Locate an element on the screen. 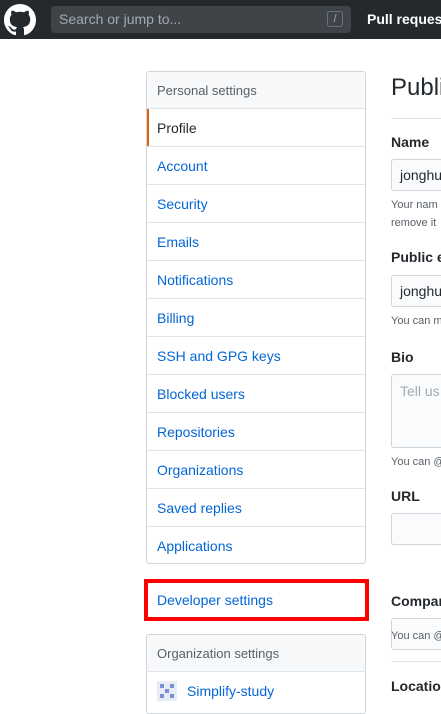 This screenshot has width=441, height=714. public-email-select: jonghu is located at coordinates (416, 291).